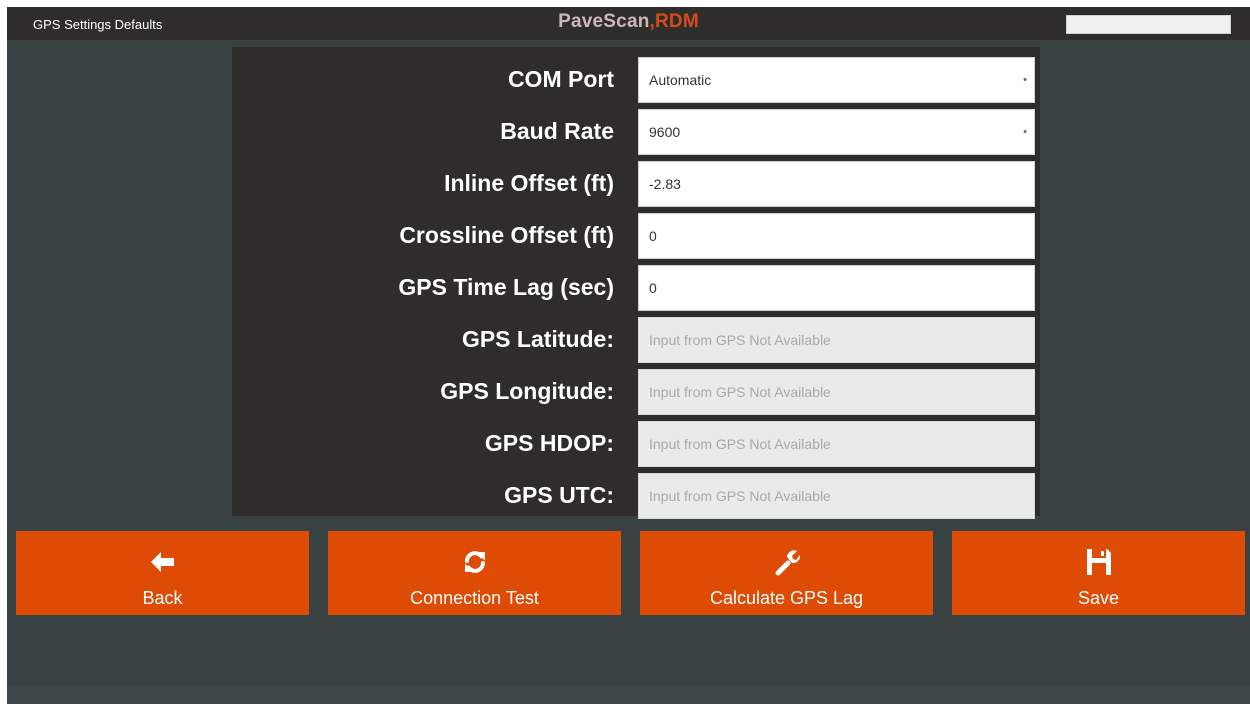 The width and height of the screenshot is (1250, 704). I want to click on row-inline-offset: Inline Offset (ft) -2.83, so click(636, 183).